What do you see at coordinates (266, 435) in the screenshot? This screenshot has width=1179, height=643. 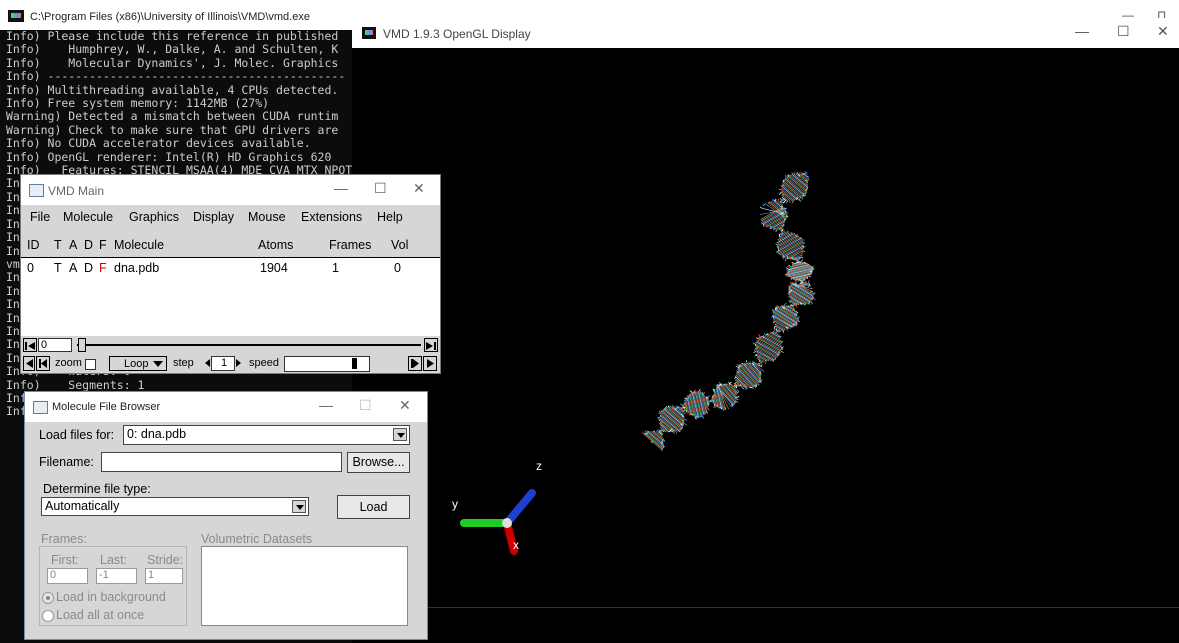 I see `load-files-for-select: 0: dna.pdb` at bounding box center [266, 435].